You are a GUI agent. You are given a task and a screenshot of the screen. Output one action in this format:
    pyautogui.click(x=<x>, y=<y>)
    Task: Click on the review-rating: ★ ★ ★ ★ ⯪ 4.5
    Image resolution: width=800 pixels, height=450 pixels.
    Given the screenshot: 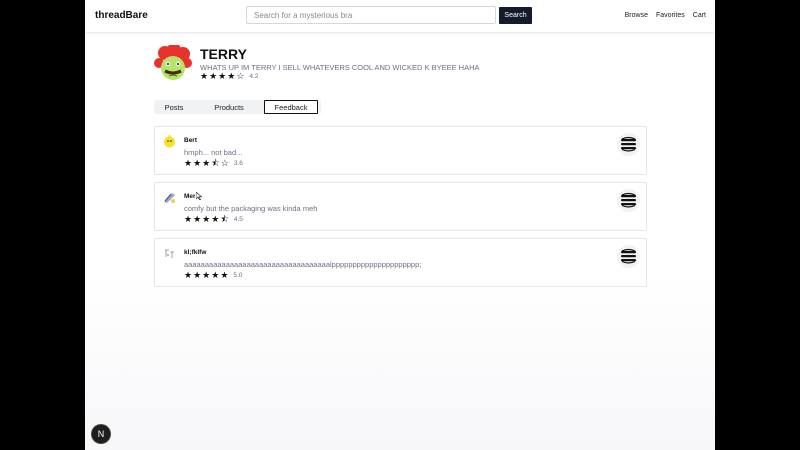 What is the action you would take?
    pyautogui.click(x=213, y=219)
    